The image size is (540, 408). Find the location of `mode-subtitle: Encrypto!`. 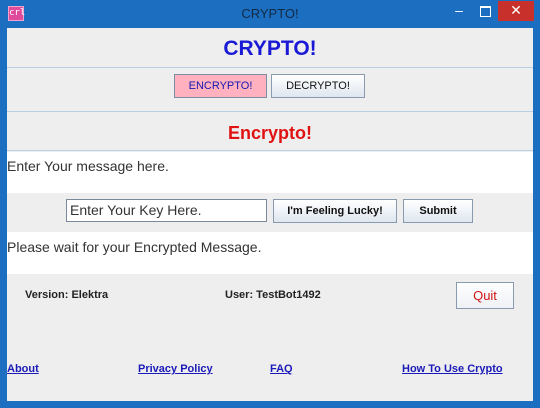

mode-subtitle: Encrypto! is located at coordinates (270, 132).